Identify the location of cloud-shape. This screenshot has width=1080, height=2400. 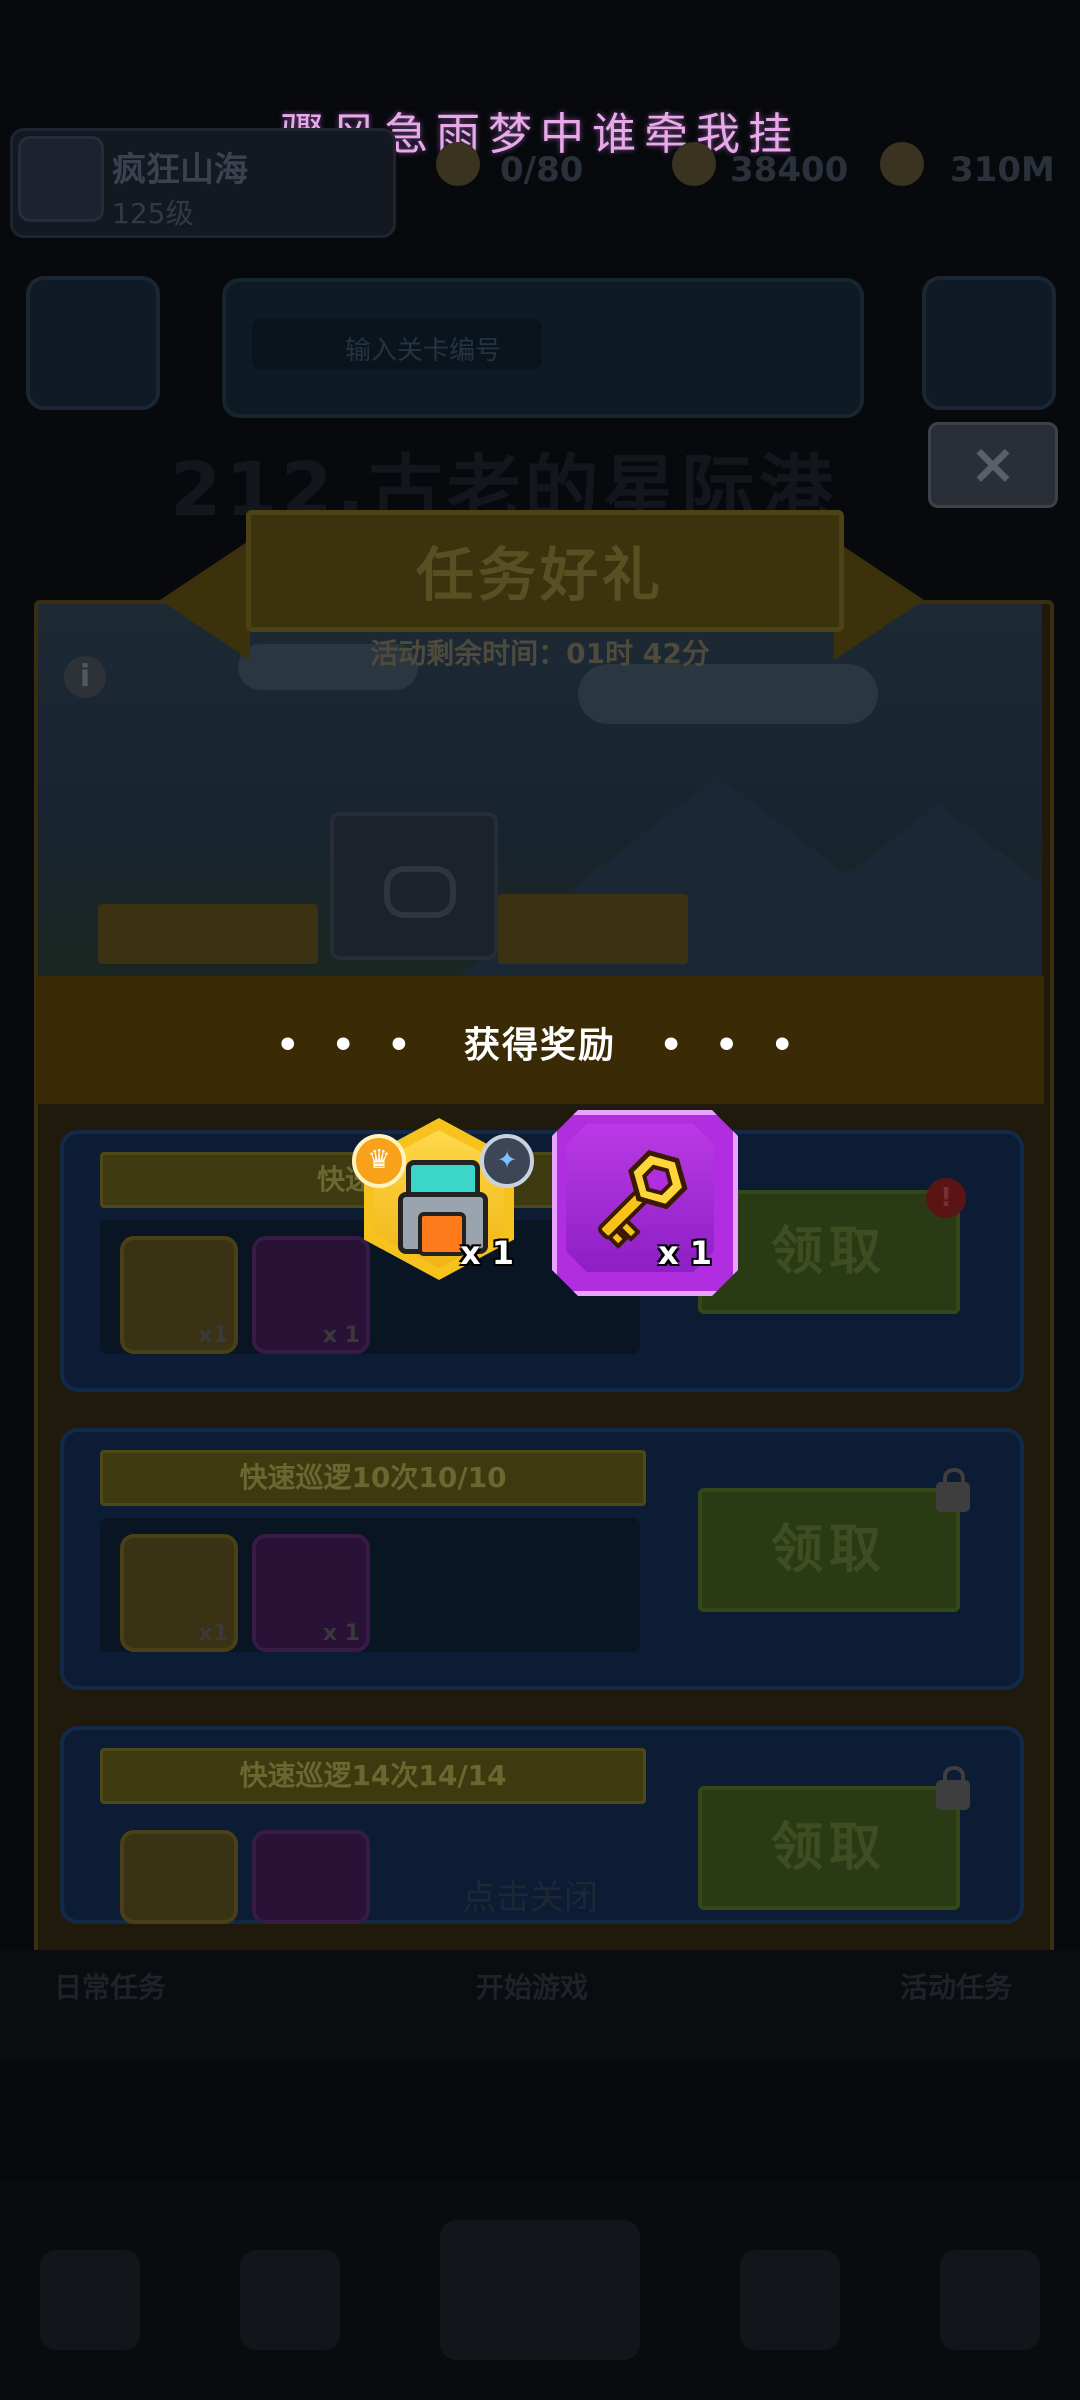
(728, 694).